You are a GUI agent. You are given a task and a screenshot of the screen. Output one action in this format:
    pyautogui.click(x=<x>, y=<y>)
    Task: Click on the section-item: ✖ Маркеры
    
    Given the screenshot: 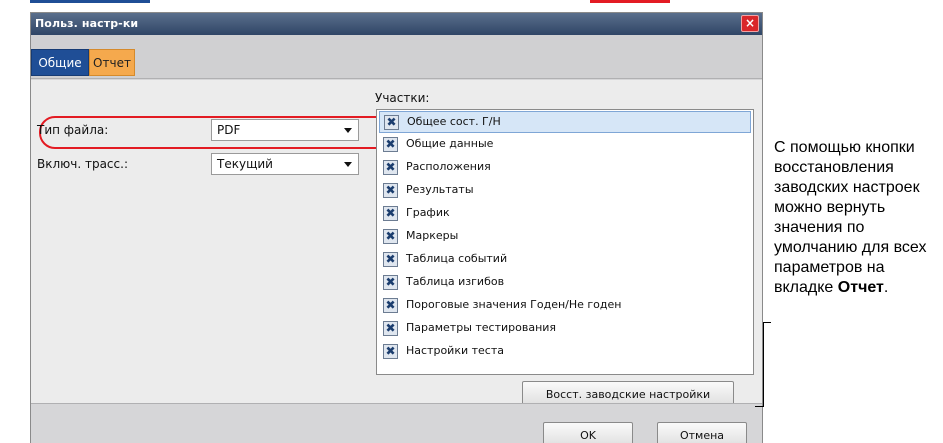 What is the action you would take?
    pyautogui.click(x=565, y=237)
    